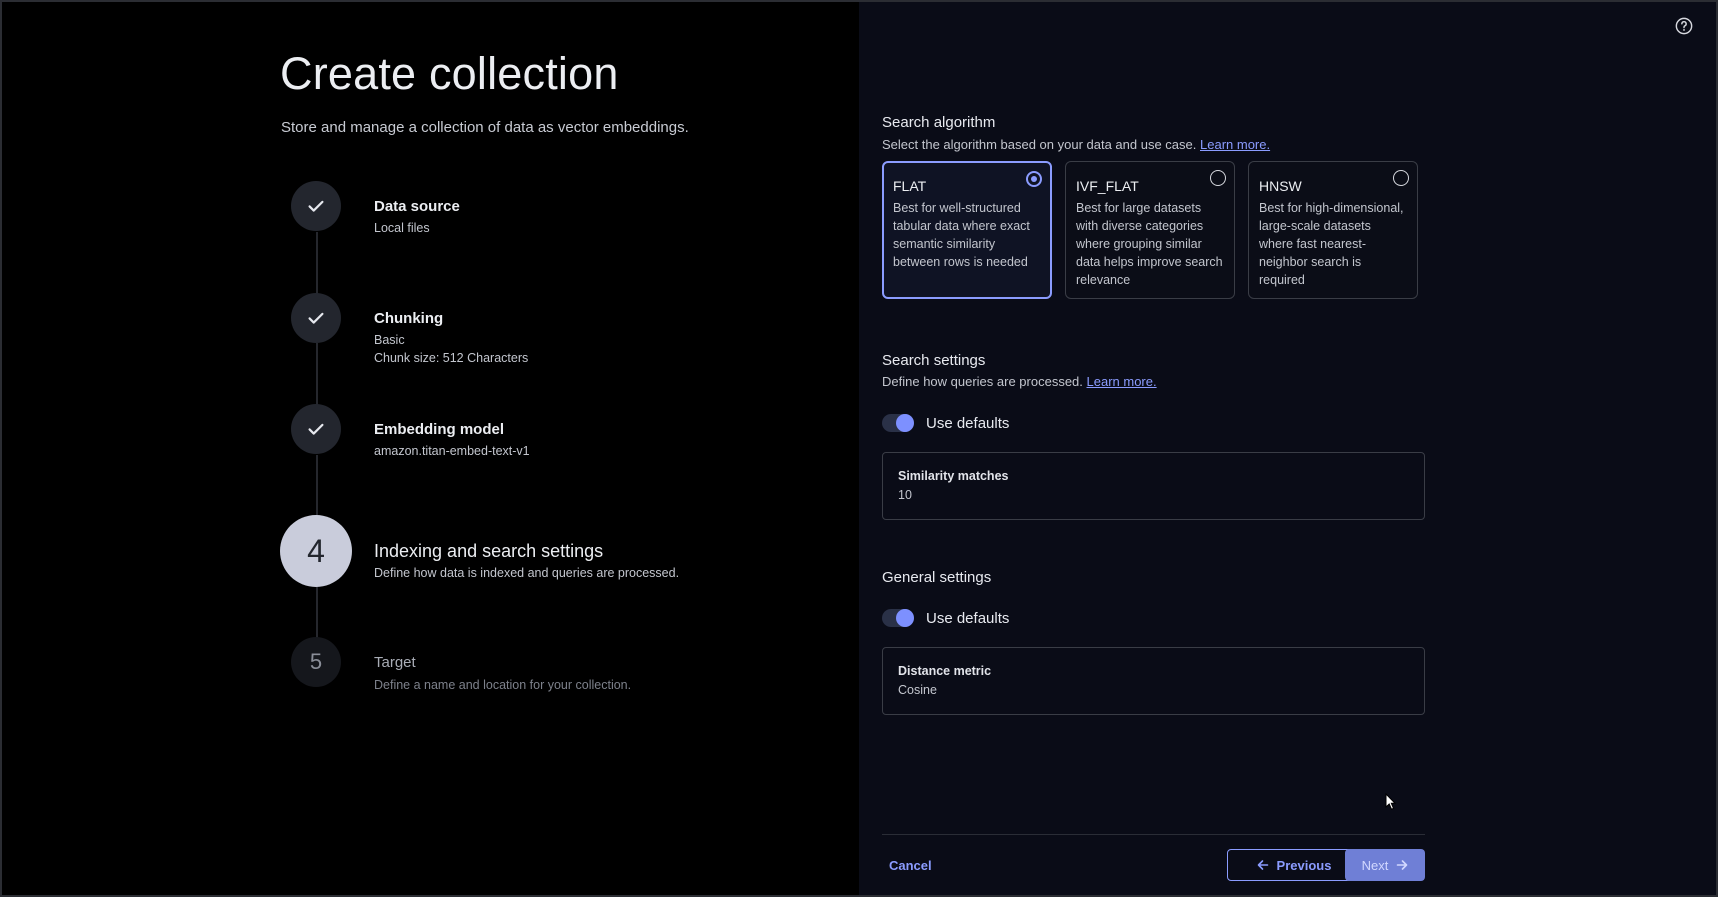 The width and height of the screenshot is (1718, 897). Describe the element at coordinates (439, 429) in the screenshot. I see `step-3-title: Embedding model` at that location.